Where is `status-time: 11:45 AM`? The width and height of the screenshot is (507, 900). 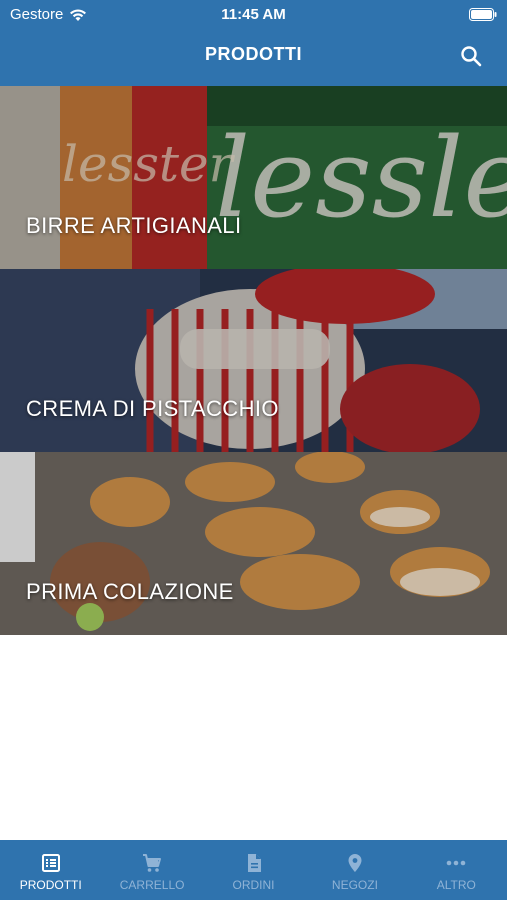
status-time: 11:45 AM is located at coordinates (253, 14).